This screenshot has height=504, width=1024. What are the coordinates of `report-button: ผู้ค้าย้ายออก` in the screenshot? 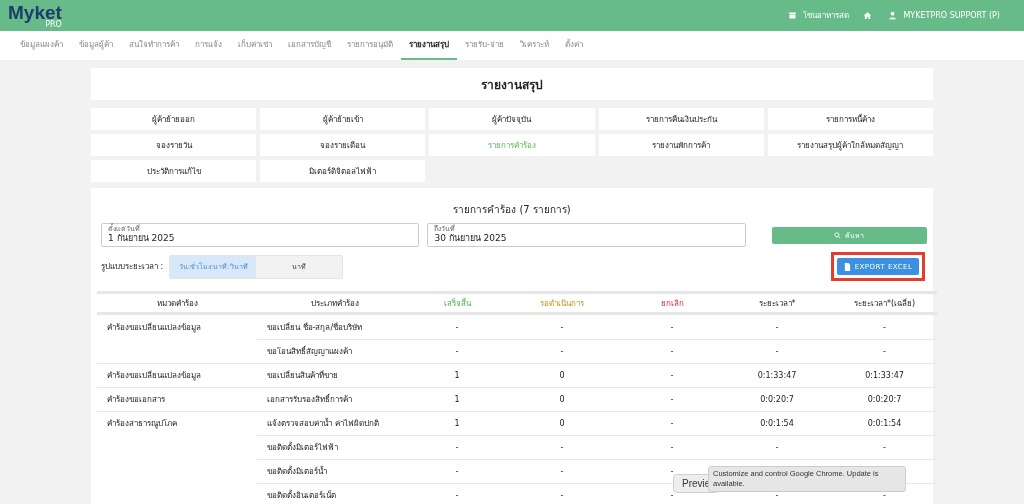 It's located at (174, 119).